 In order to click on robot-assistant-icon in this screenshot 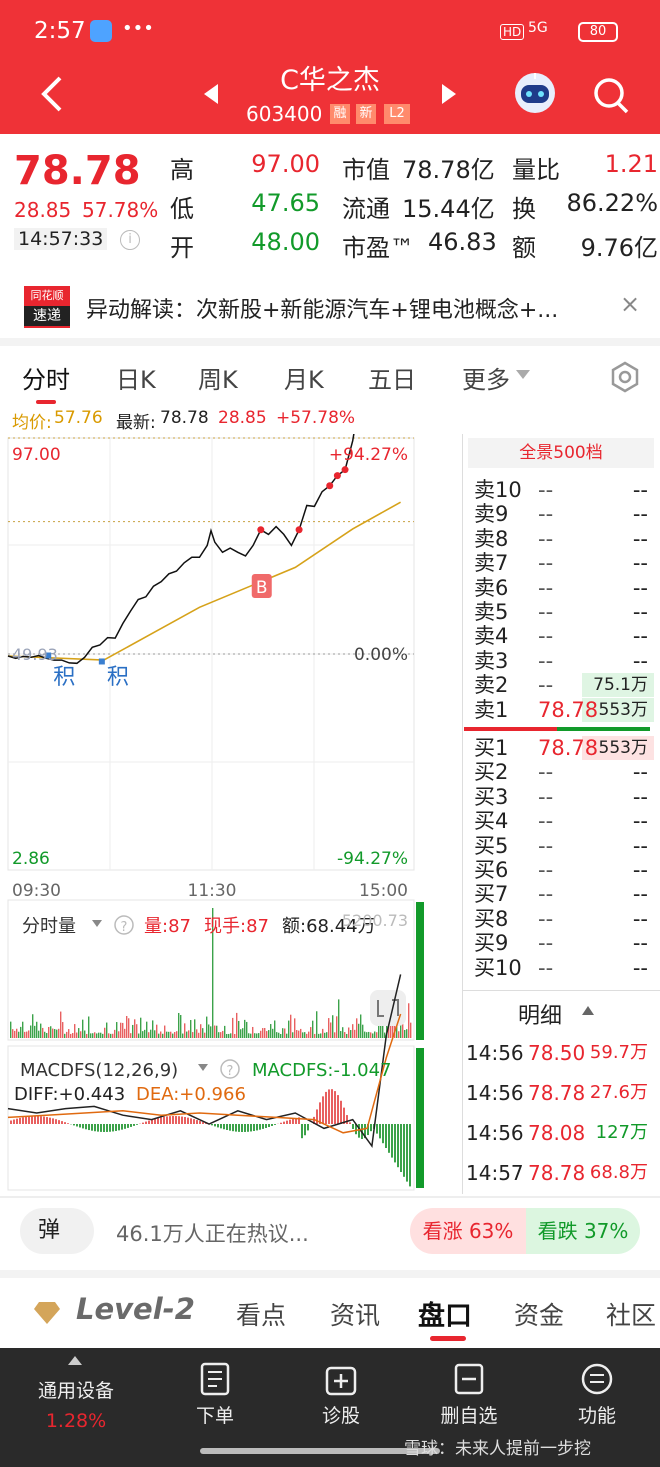, I will do `click(535, 93)`.